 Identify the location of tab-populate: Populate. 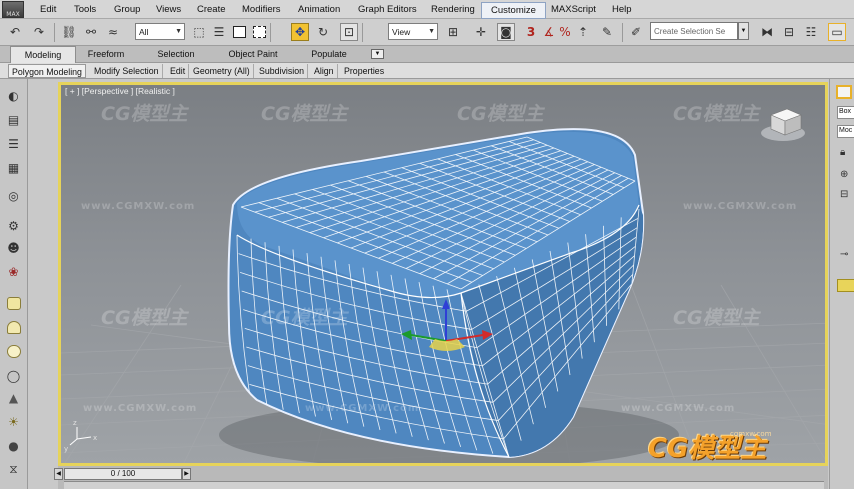
(329, 54).